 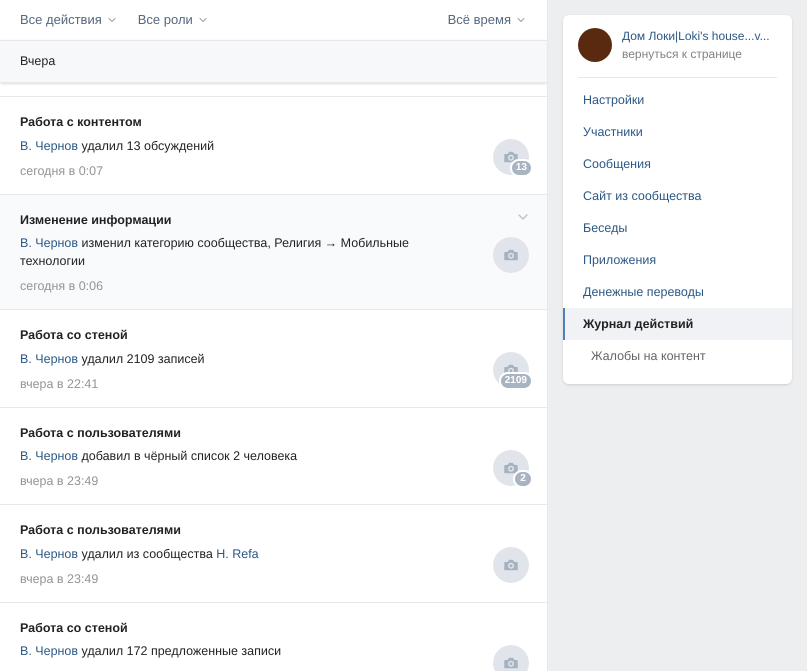 What do you see at coordinates (677, 196) in the screenshot?
I see `sidebar-item: Сайт из сообщества` at bounding box center [677, 196].